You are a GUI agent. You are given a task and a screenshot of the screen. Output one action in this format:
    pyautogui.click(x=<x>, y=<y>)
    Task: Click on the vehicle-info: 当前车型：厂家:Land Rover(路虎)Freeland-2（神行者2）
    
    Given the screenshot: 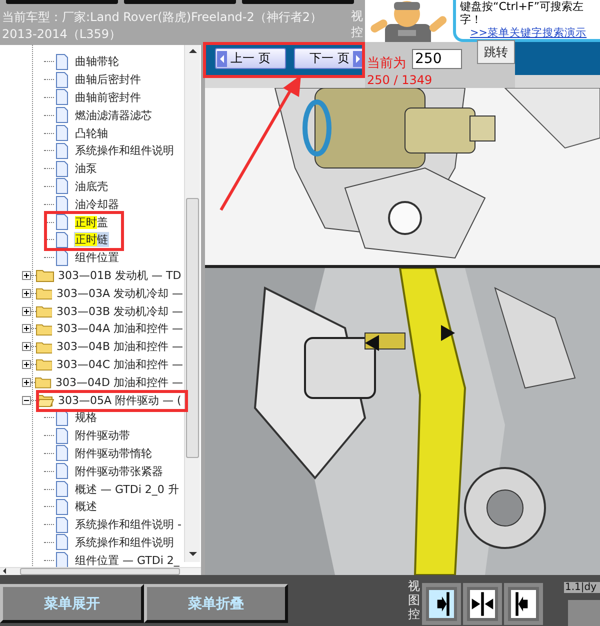 What is the action you would take?
    pyautogui.click(x=162, y=17)
    